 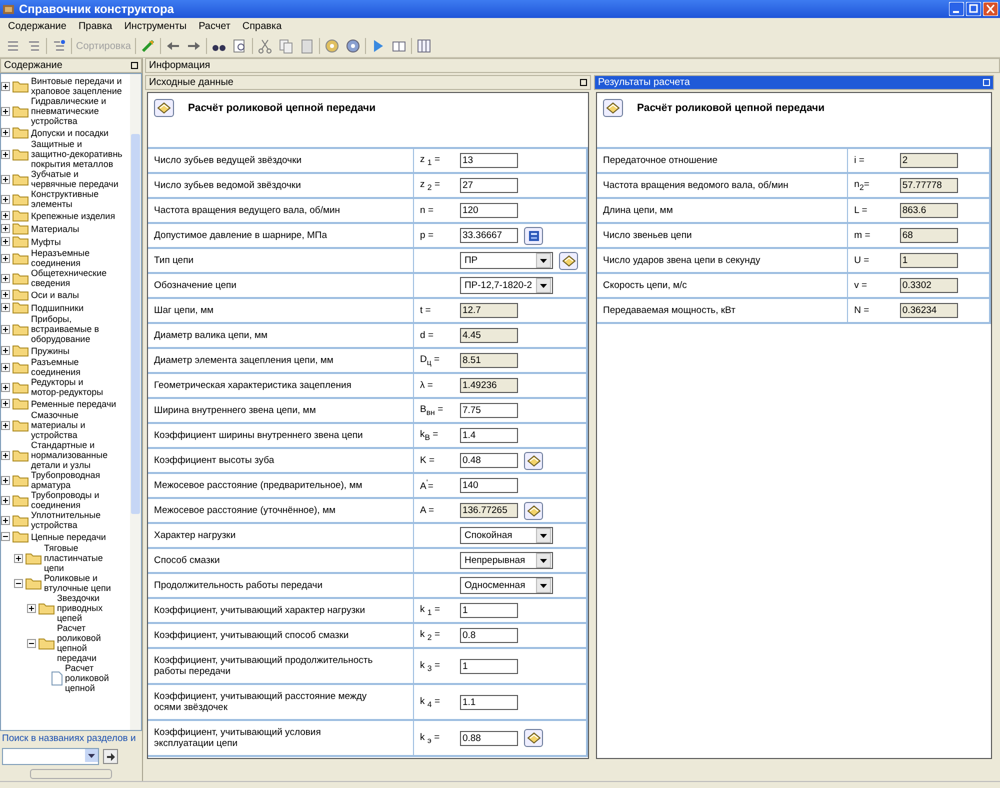 What do you see at coordinates (56, 367) in the screenshot?
I see `tree-item: Разъемные соединения` at bounding box center [56, 367].